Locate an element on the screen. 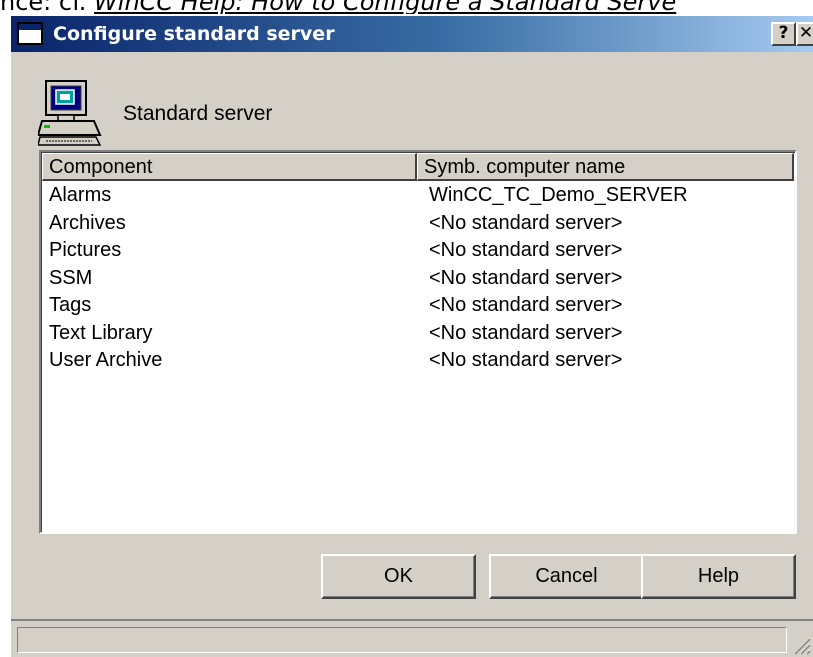 Image resolution: width=813 pixels, height=657 pixels. help-button: Help is located at coordinates (718, 576).